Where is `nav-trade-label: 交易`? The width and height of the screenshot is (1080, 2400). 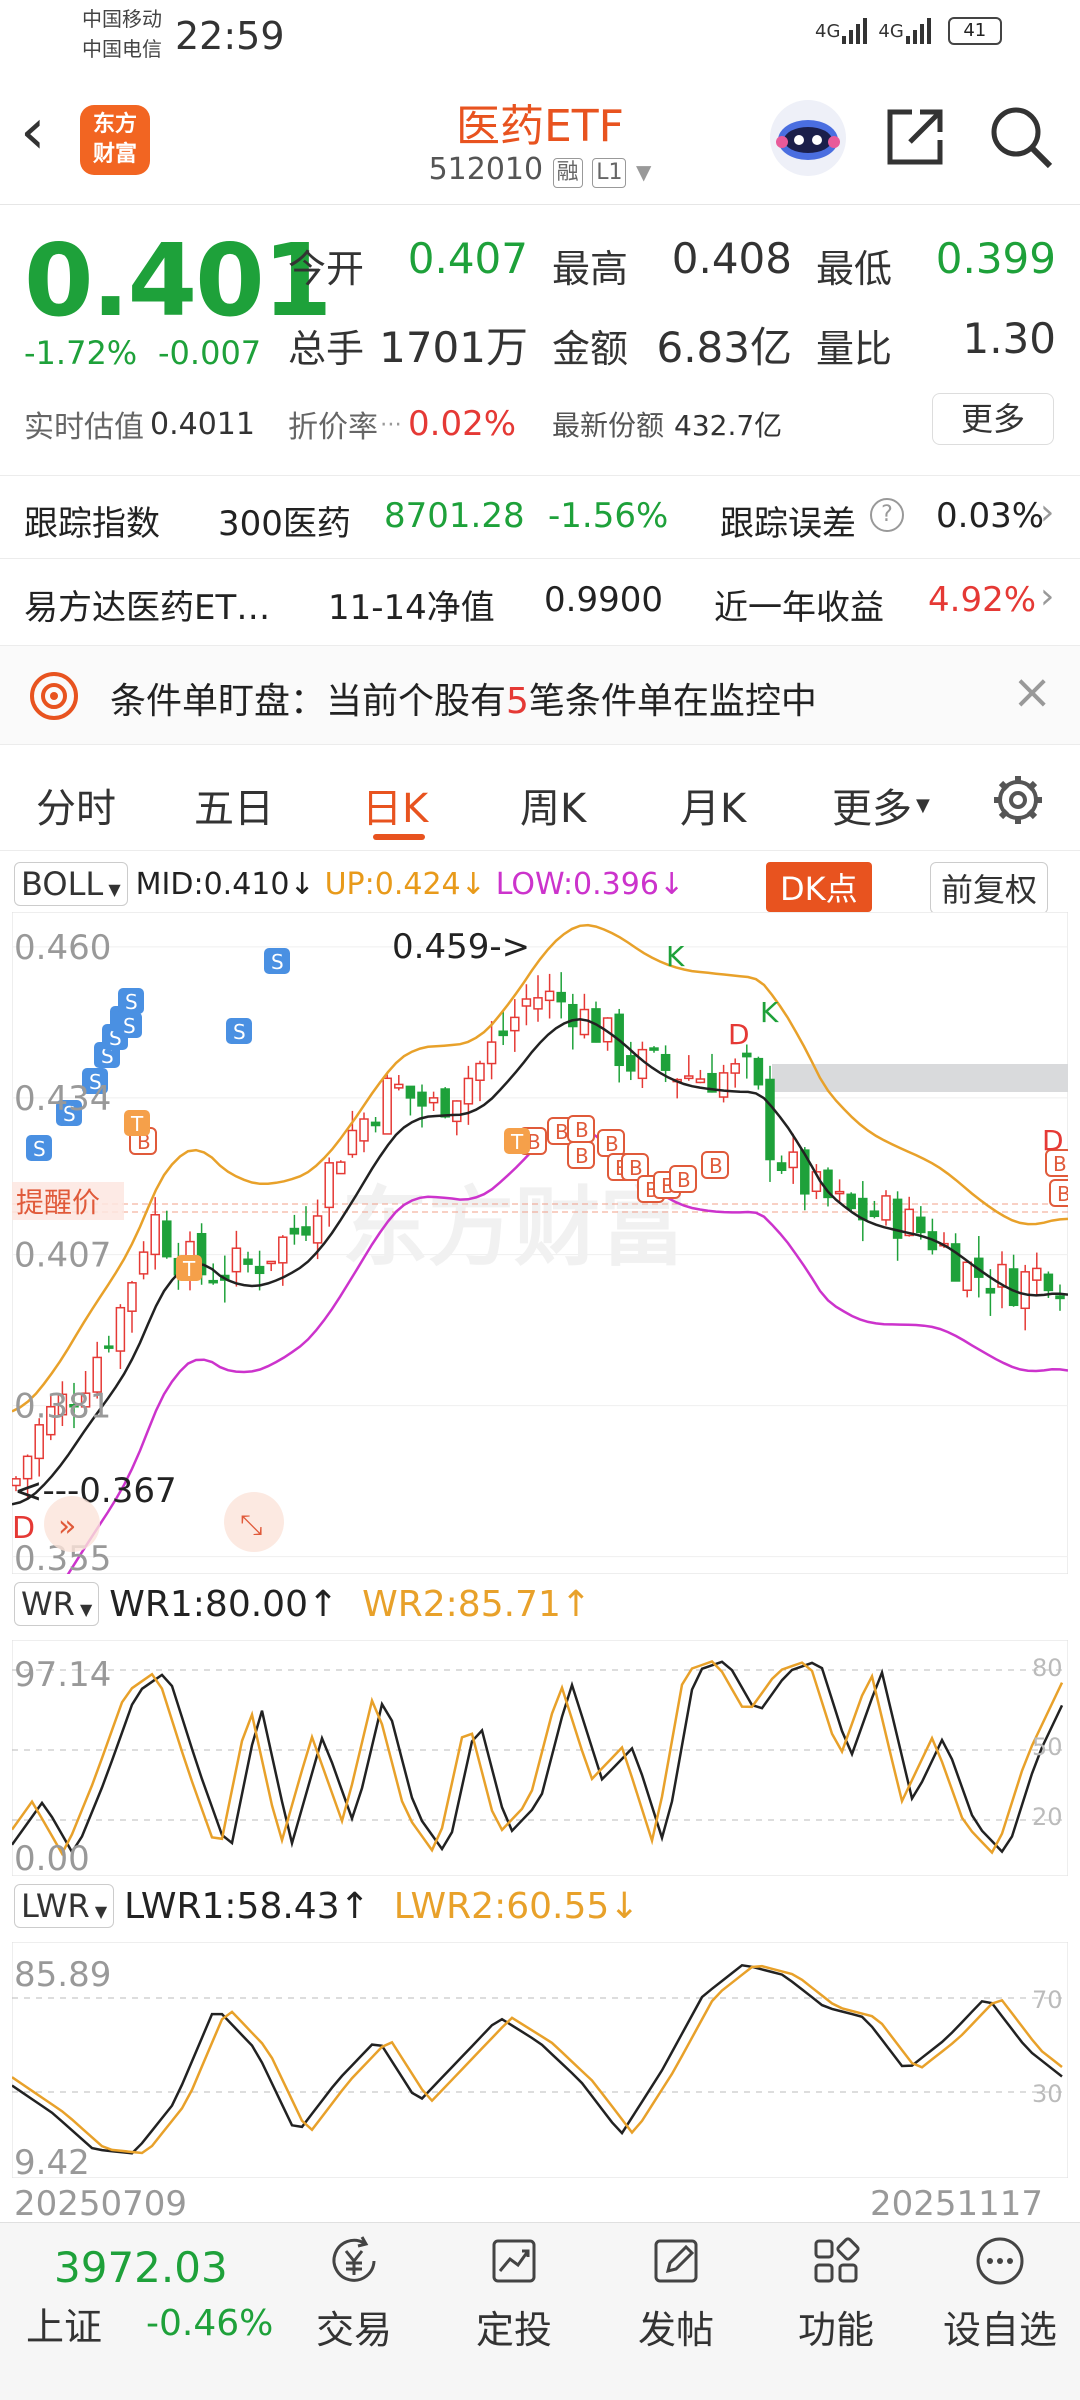 nav-trade-label: 交易 is located at coordinates (353, 2330).